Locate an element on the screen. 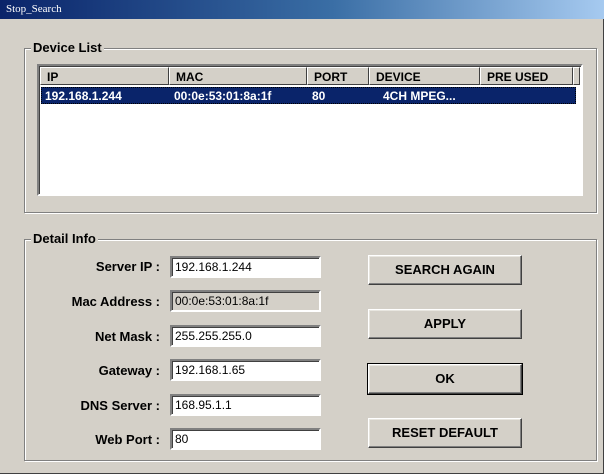  column-header-port: PORT is located at coordinates (338, 76).